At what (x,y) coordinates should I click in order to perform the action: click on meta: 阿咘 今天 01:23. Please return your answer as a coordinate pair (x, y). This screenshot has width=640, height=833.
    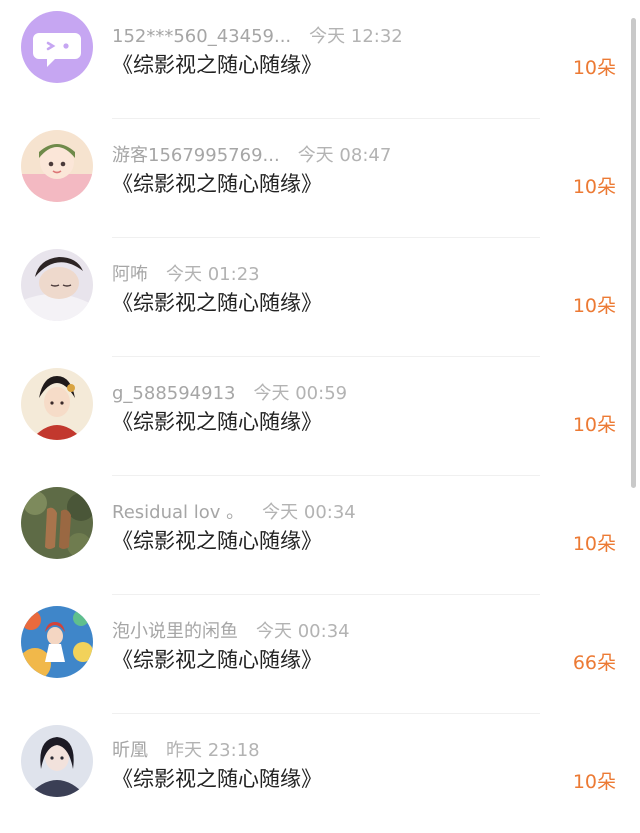
    Looking at the image, I should click on (186, 273).